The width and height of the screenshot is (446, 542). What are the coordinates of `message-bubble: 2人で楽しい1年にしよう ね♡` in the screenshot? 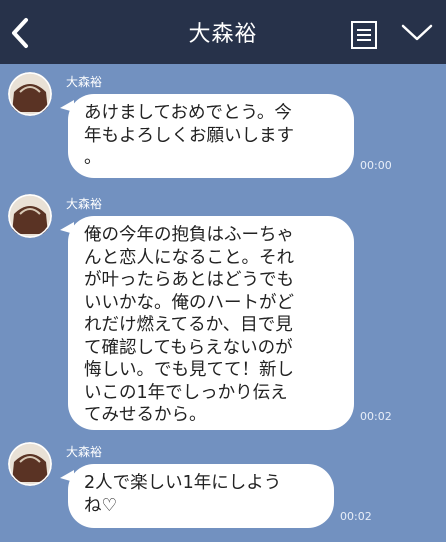 It's located at (201, 496).